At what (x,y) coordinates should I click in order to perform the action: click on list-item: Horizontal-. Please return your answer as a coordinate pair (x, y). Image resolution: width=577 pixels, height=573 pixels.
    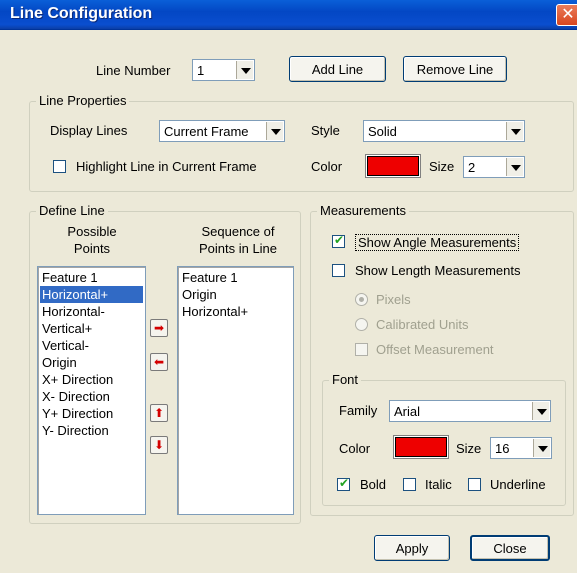
    Looking at the image, I should click on (91, 311).